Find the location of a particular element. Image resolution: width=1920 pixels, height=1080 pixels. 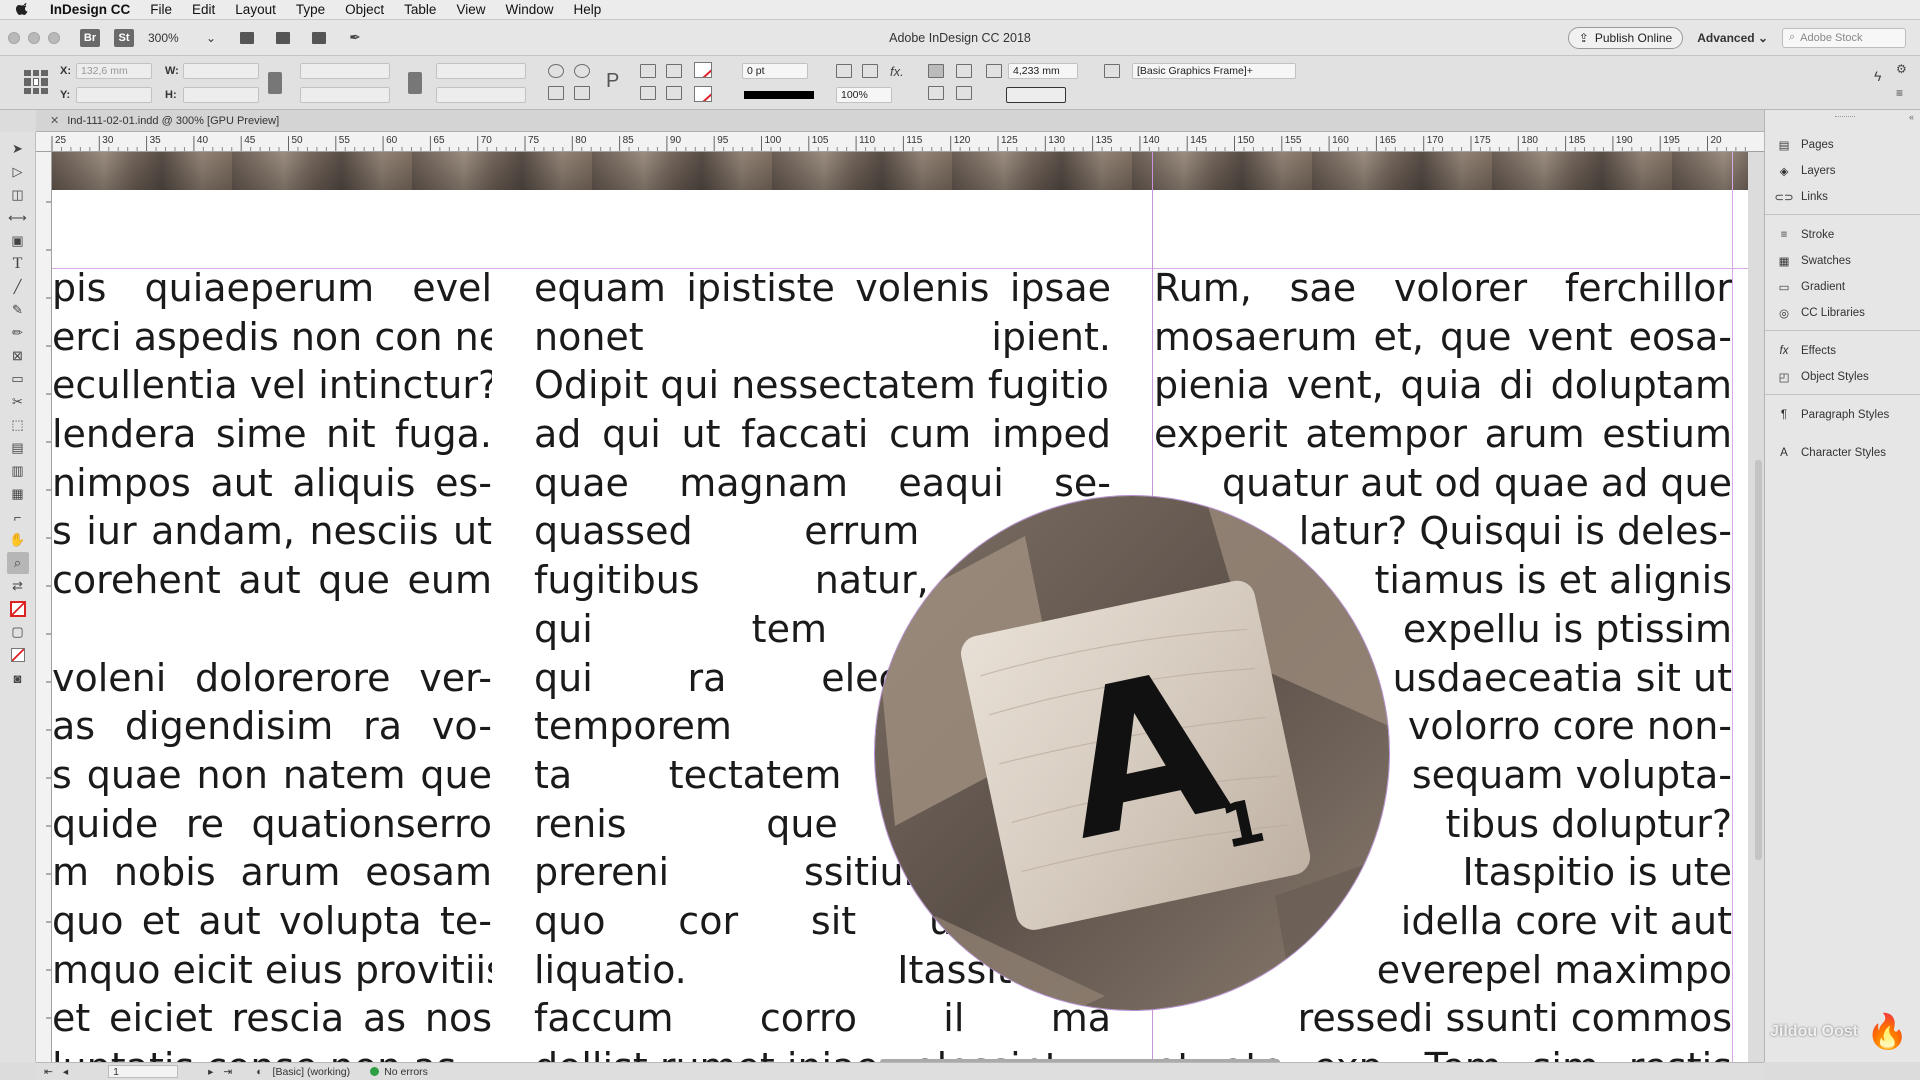

scrabble-tile-image: A 1 is located at coordinates (1132, 753).